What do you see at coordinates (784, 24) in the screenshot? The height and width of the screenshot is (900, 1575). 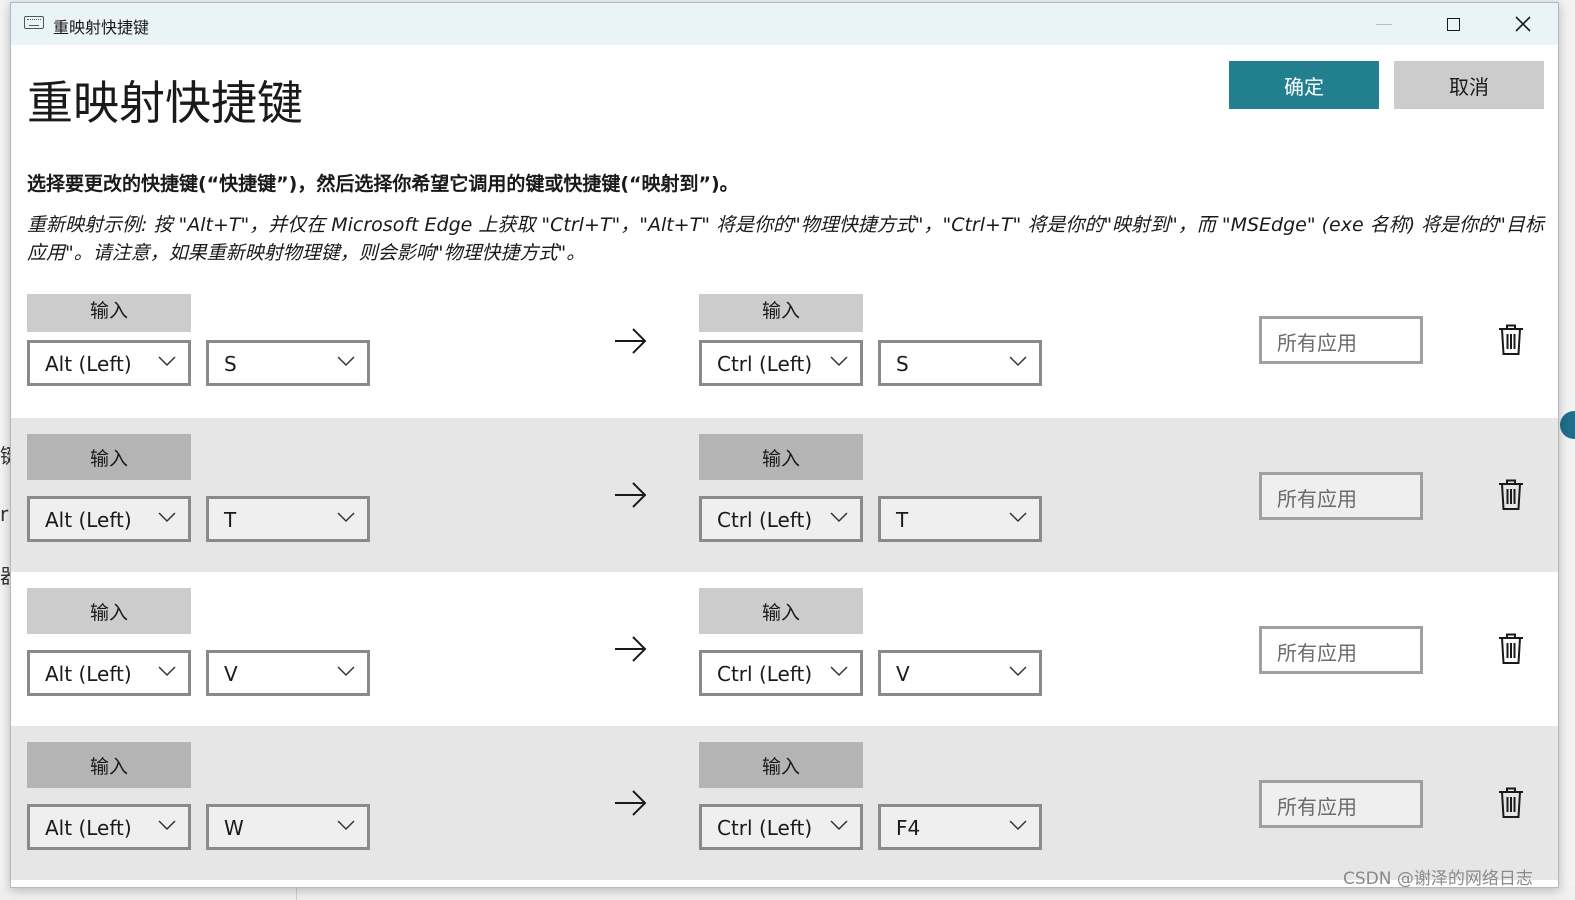 I see `title-bar: 重映射快捷键` at bounding box center [784, 24].